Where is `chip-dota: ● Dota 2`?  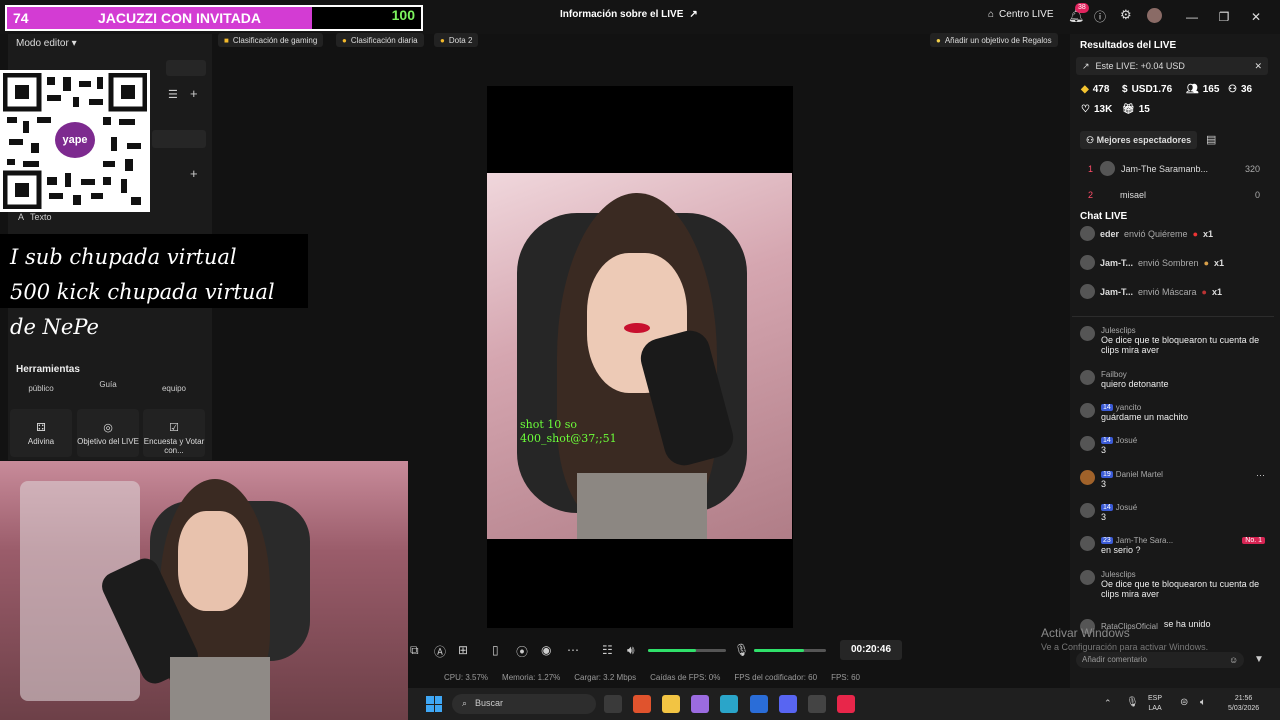 chip-dota: ● Dota 2 is located at coordinates (456, 40).